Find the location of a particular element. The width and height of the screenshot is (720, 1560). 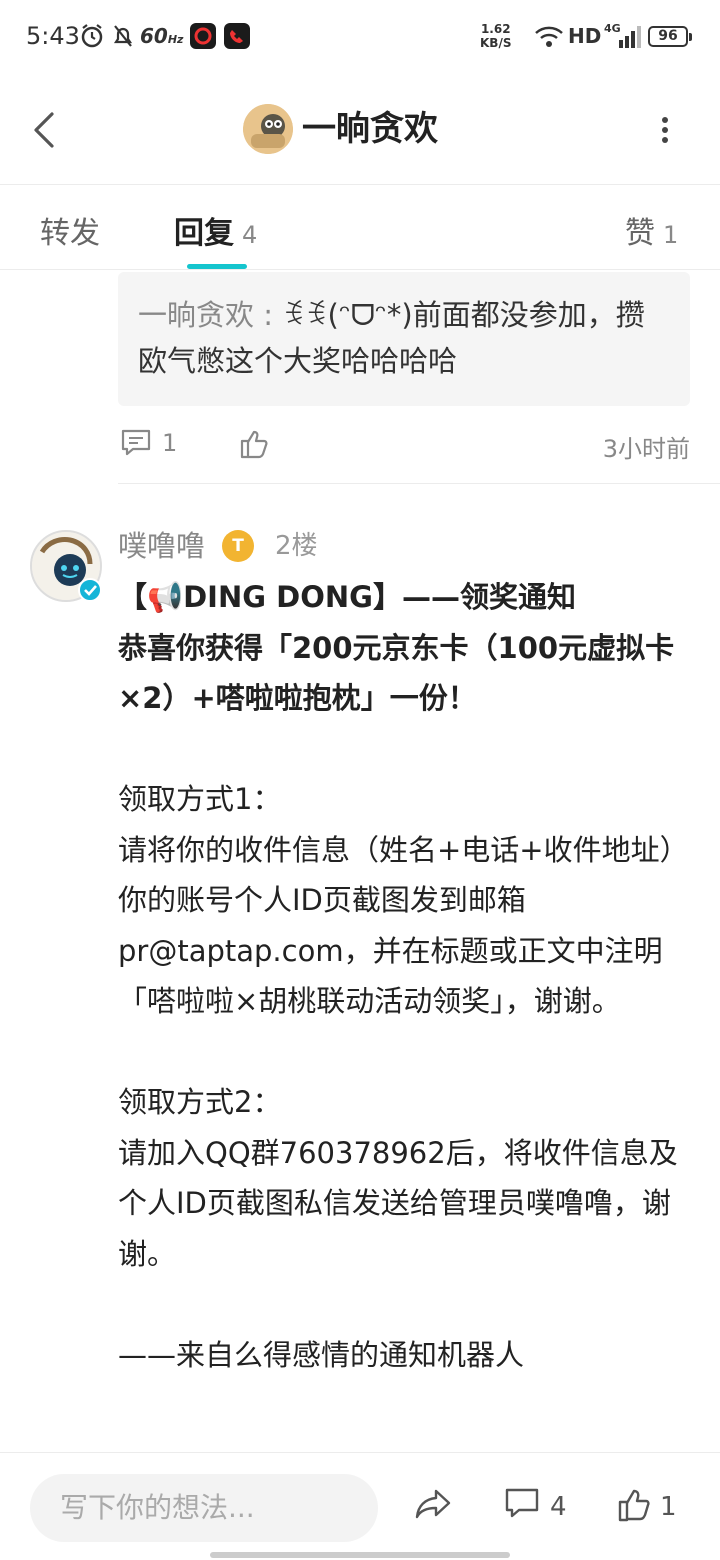

signal-icon is located at coordinates (630, 37).